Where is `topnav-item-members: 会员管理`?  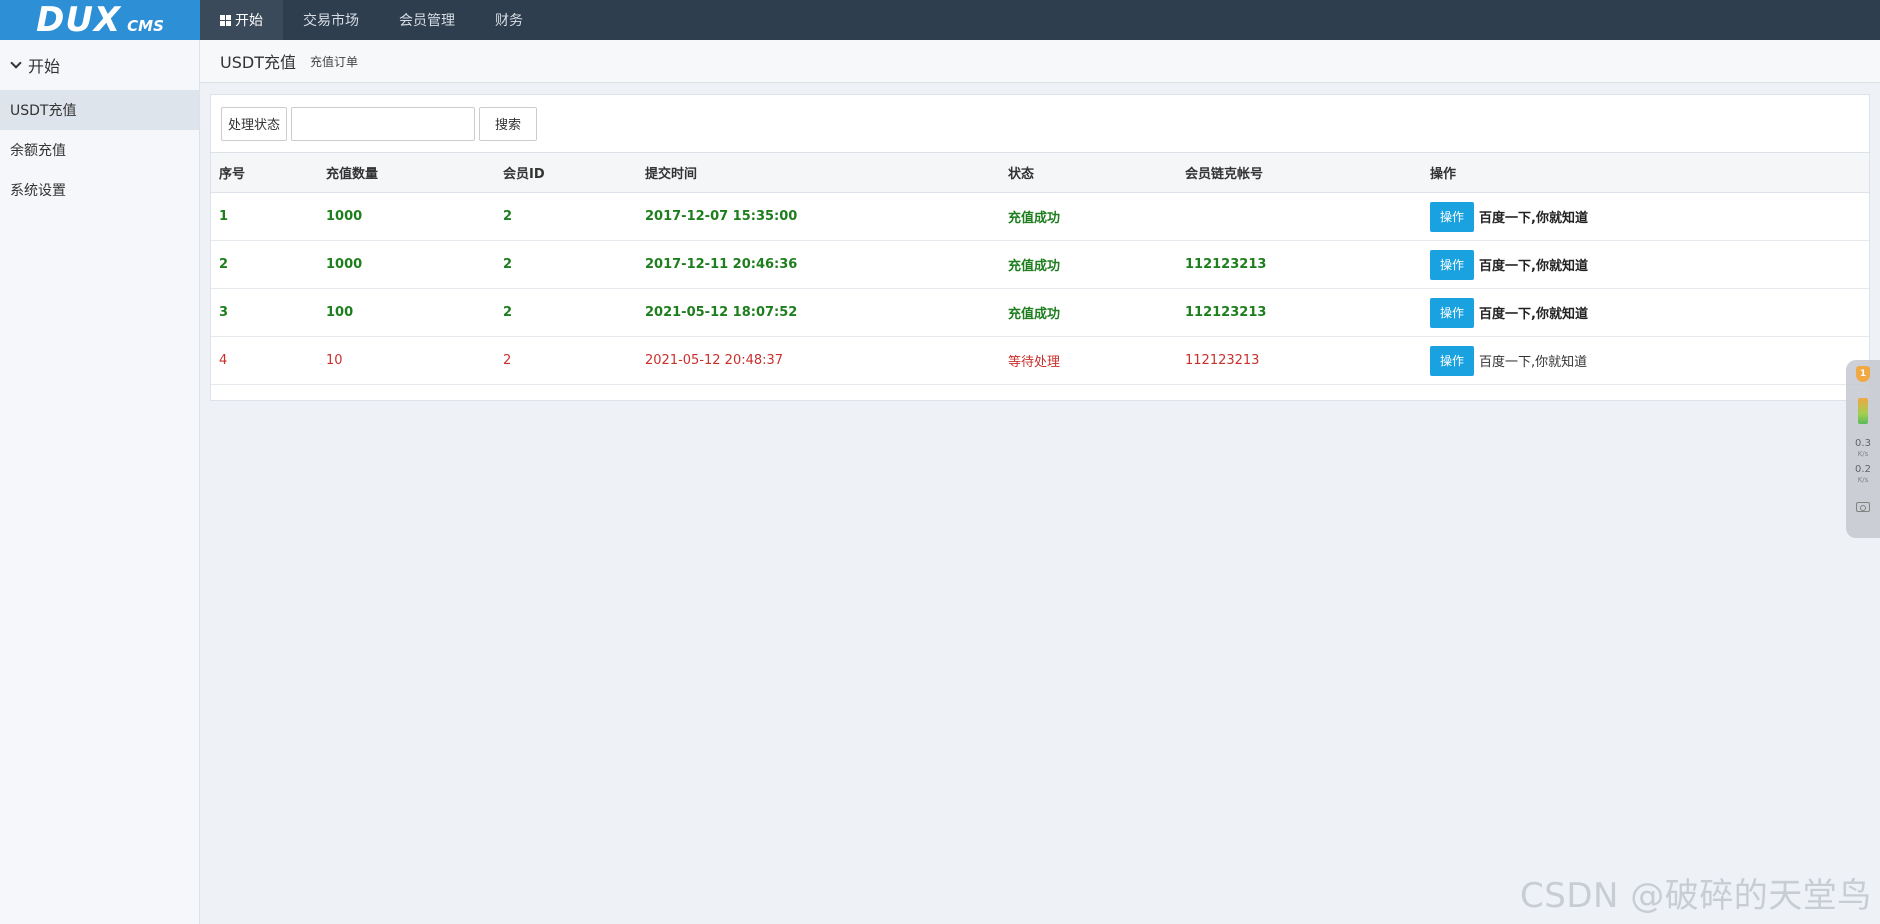 topnav-item-members: 会员管理 is located at coordinates (427, 20).